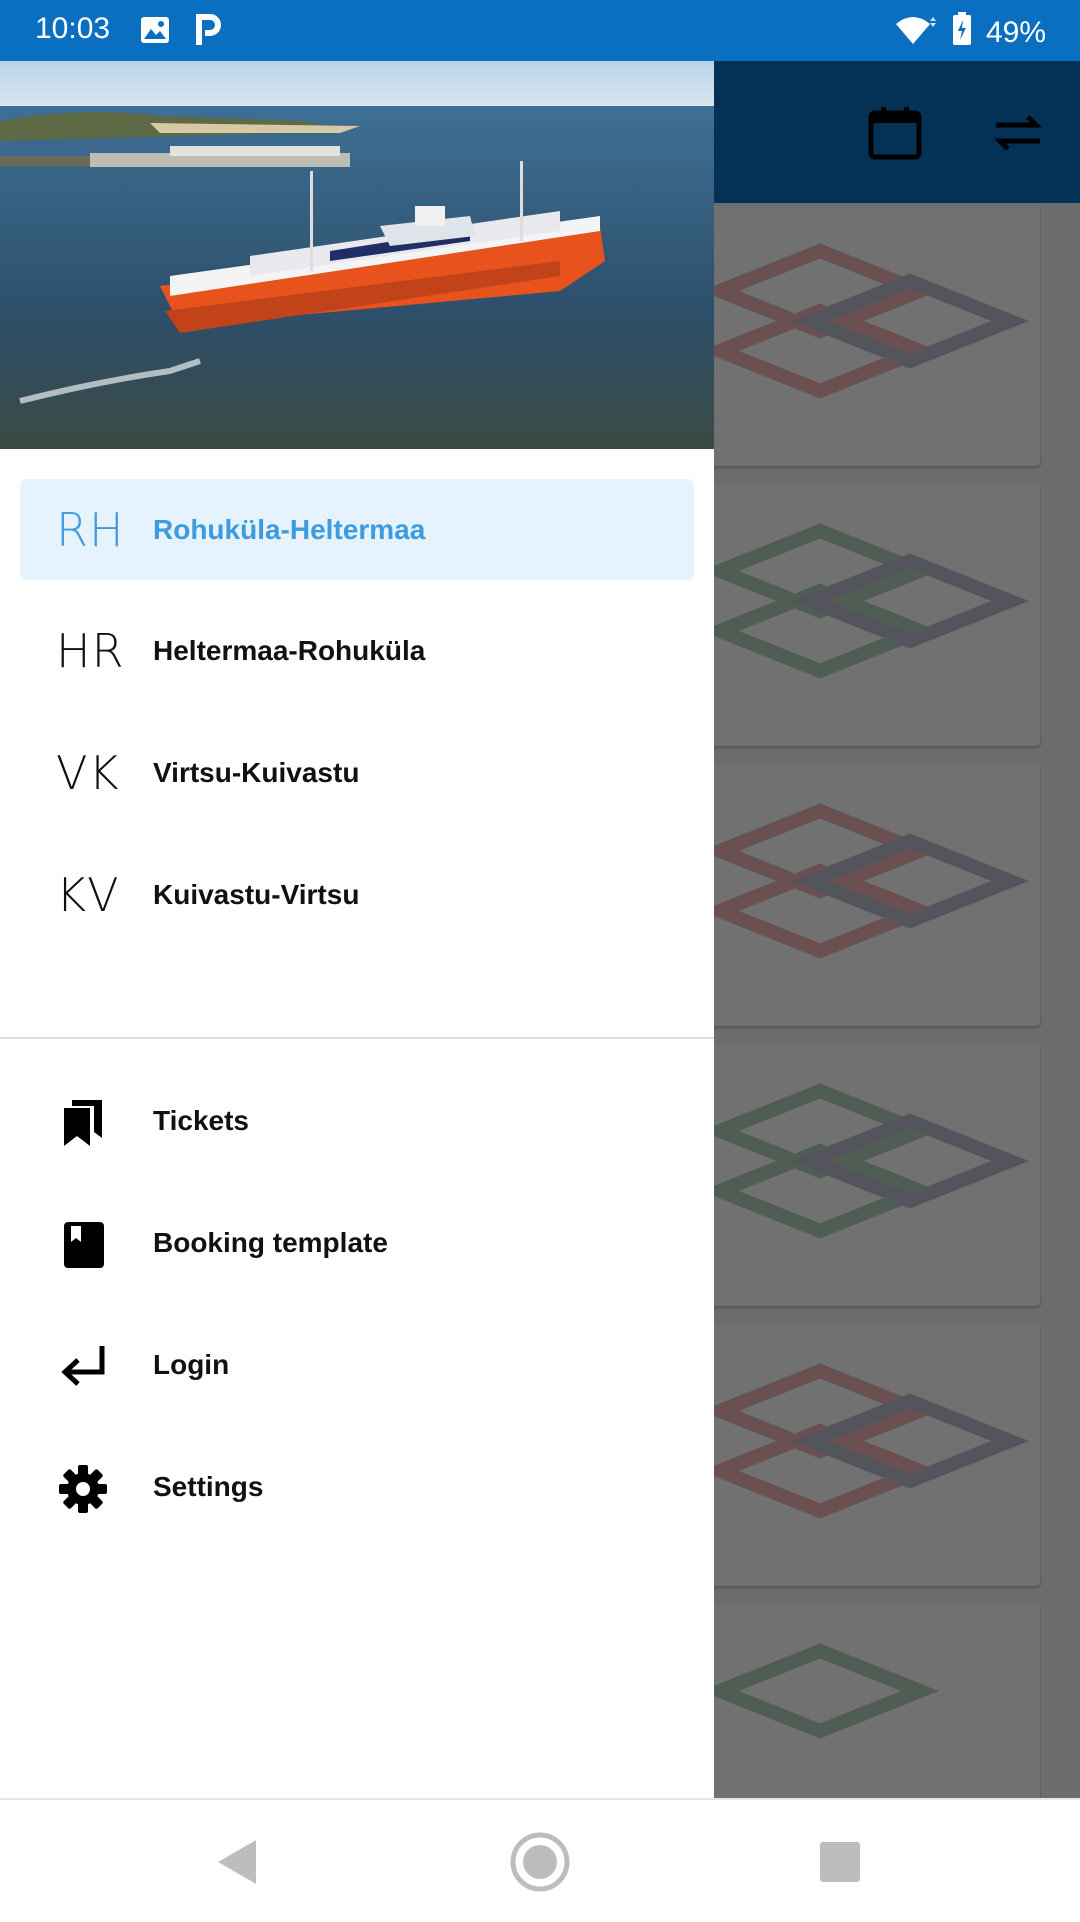  Describe the element at coordinates (840, 1862) in the screenshot. I see `recents-icon` at that location.